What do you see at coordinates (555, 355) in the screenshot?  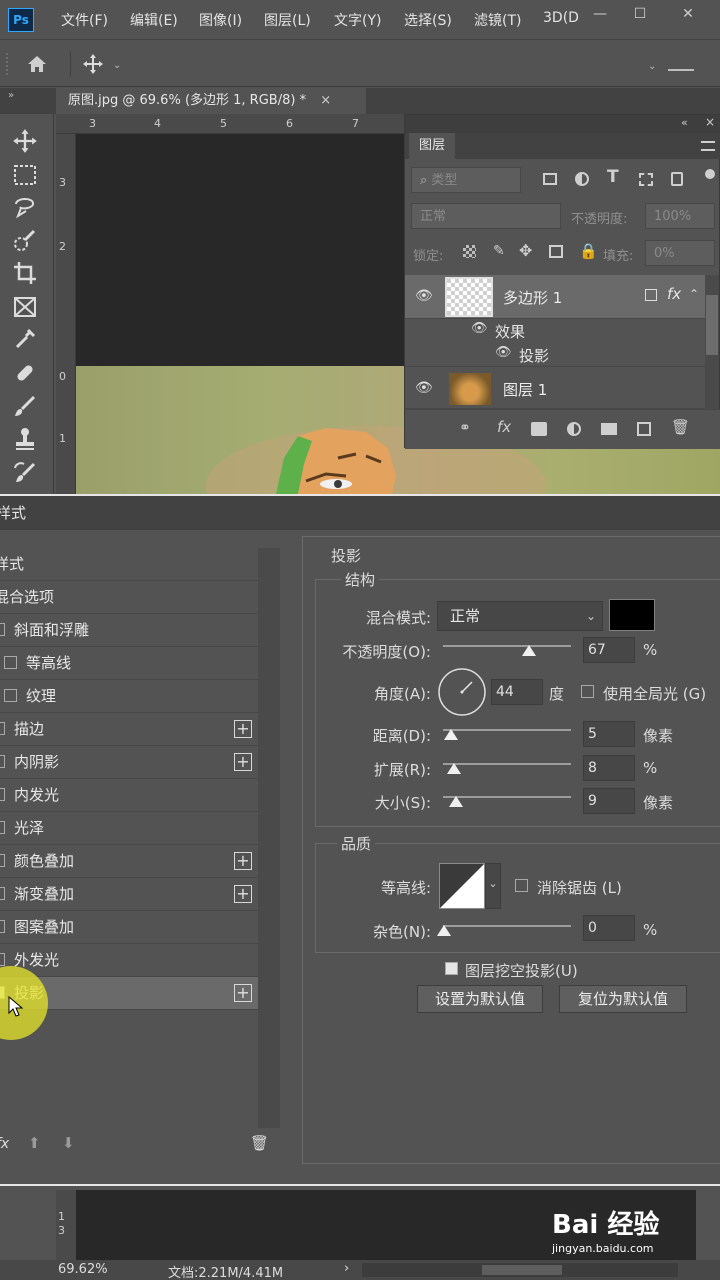 I see `layer-effect-drop-shadow: 👁 投影` at bounding box center [555, 355].